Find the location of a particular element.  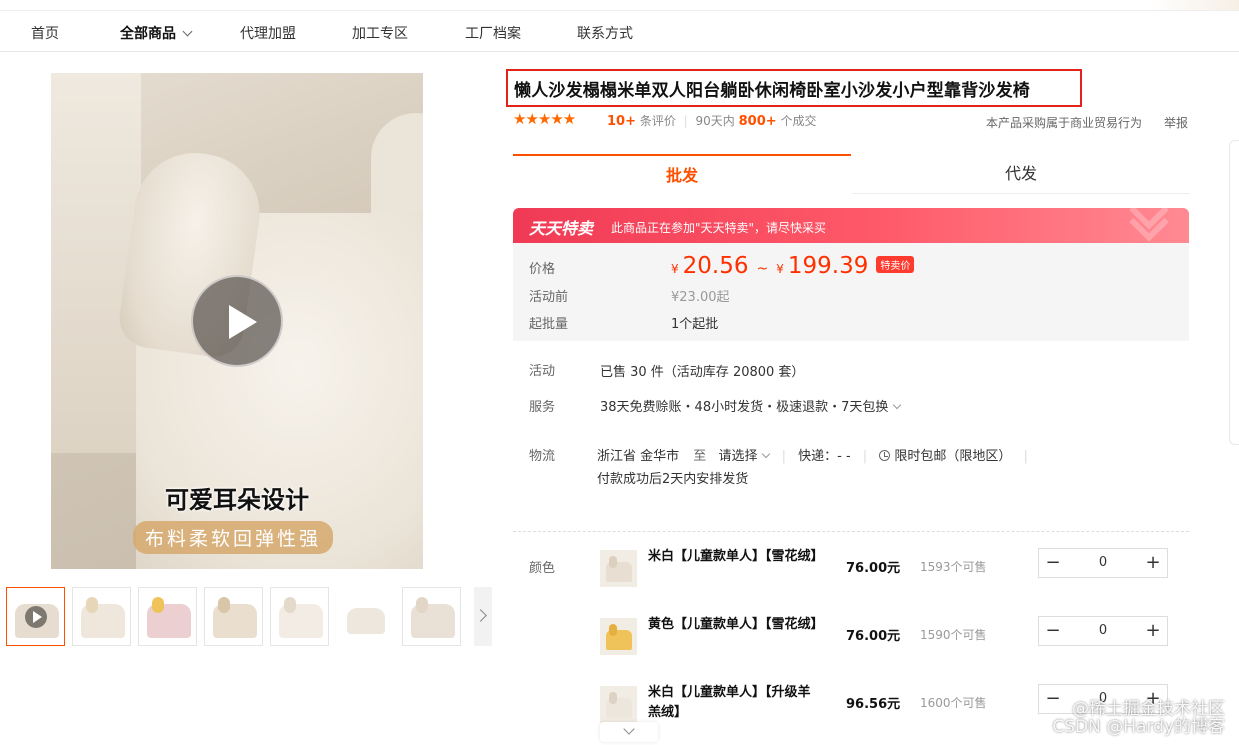

promo-logo: 天天特卖 is located at coordinates (561, 228).